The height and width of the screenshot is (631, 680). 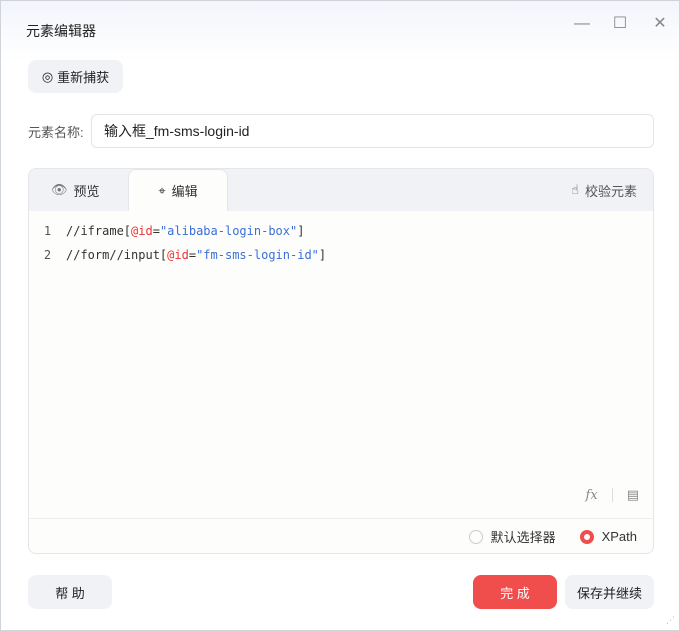 I want to click on save-and-continue-button: 保存并继续, so click(x=609, y=592).